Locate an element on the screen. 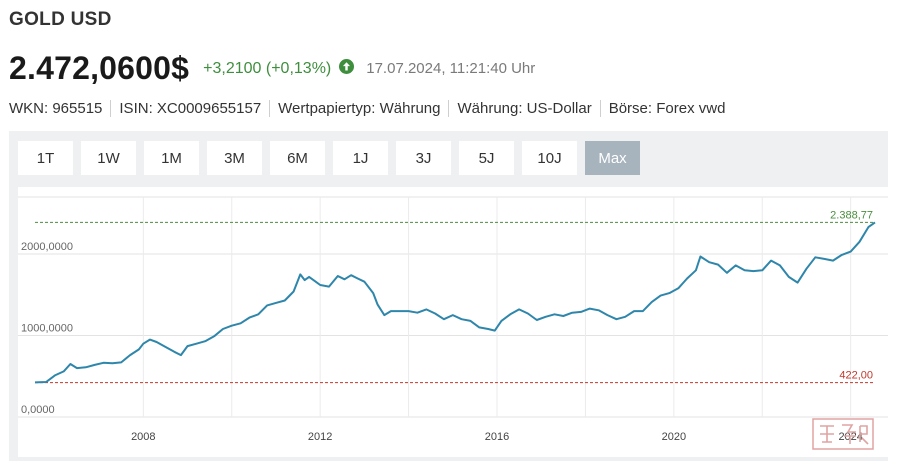 The height and width of the screenshot is (463, 900). x-tick-label: 2020 is located at coordinates (674, 437).